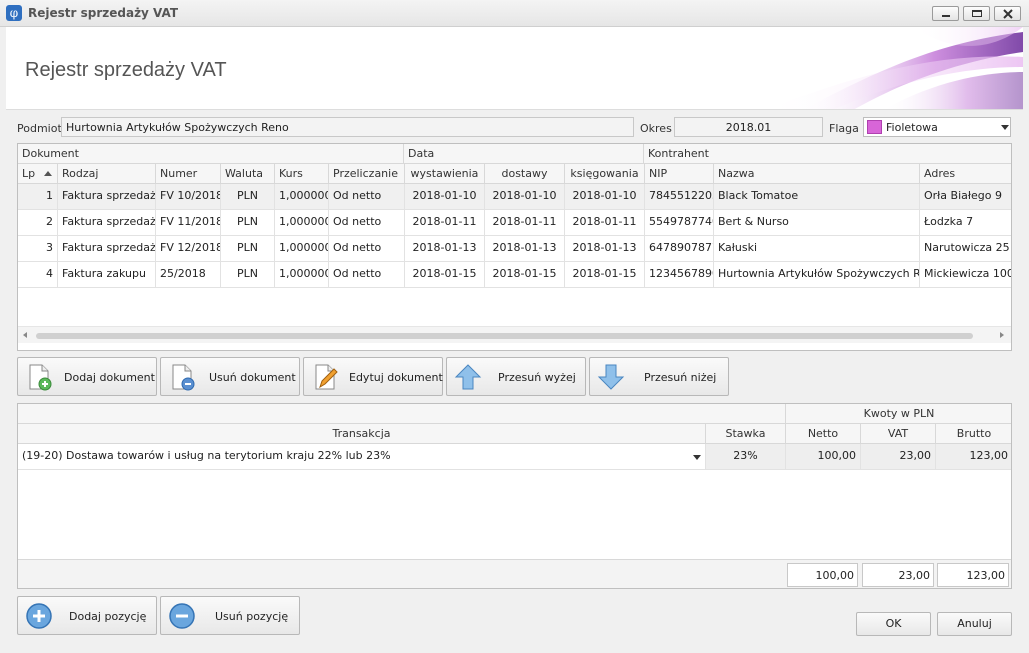 This screenshot has width=1029, height=653. Describe the element at coordinates (748, 127) in the screenshot. I see `okres-field: 2018.01` at that location.